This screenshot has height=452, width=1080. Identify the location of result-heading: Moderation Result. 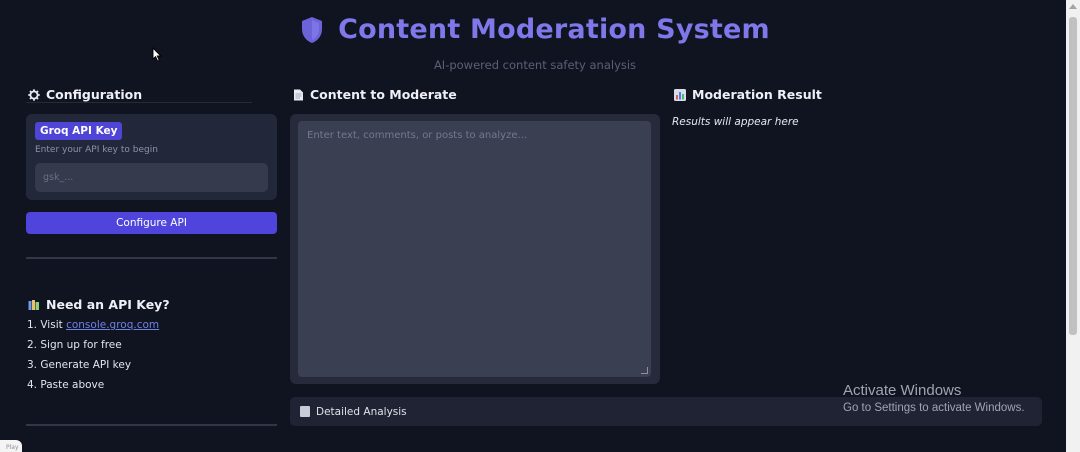
(748, 94).